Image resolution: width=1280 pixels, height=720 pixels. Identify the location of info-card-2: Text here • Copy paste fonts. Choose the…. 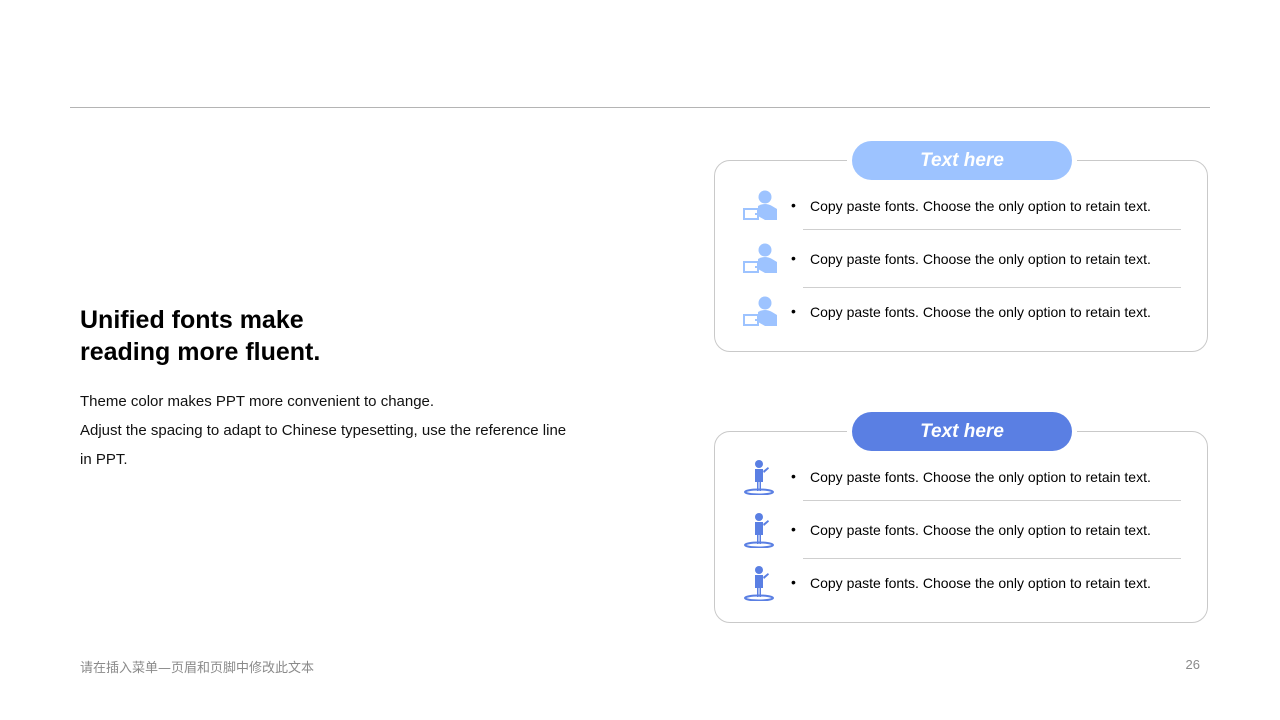
(961, 517).